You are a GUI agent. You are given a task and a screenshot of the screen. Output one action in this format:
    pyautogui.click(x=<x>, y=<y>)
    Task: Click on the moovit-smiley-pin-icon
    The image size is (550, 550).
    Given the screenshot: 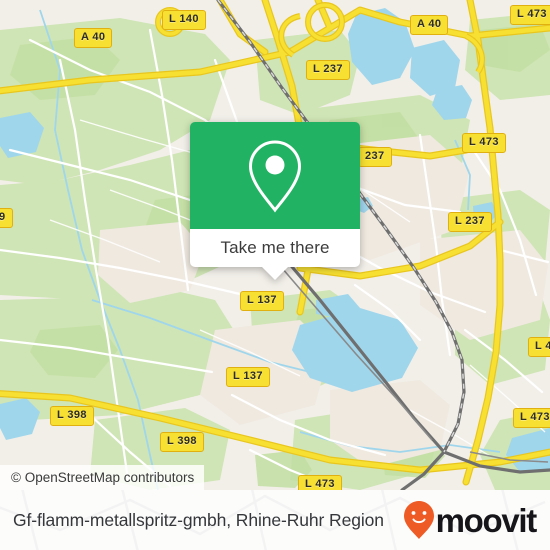 What is the action you would take?
    pyautogui.click(x=419, y=520)
    